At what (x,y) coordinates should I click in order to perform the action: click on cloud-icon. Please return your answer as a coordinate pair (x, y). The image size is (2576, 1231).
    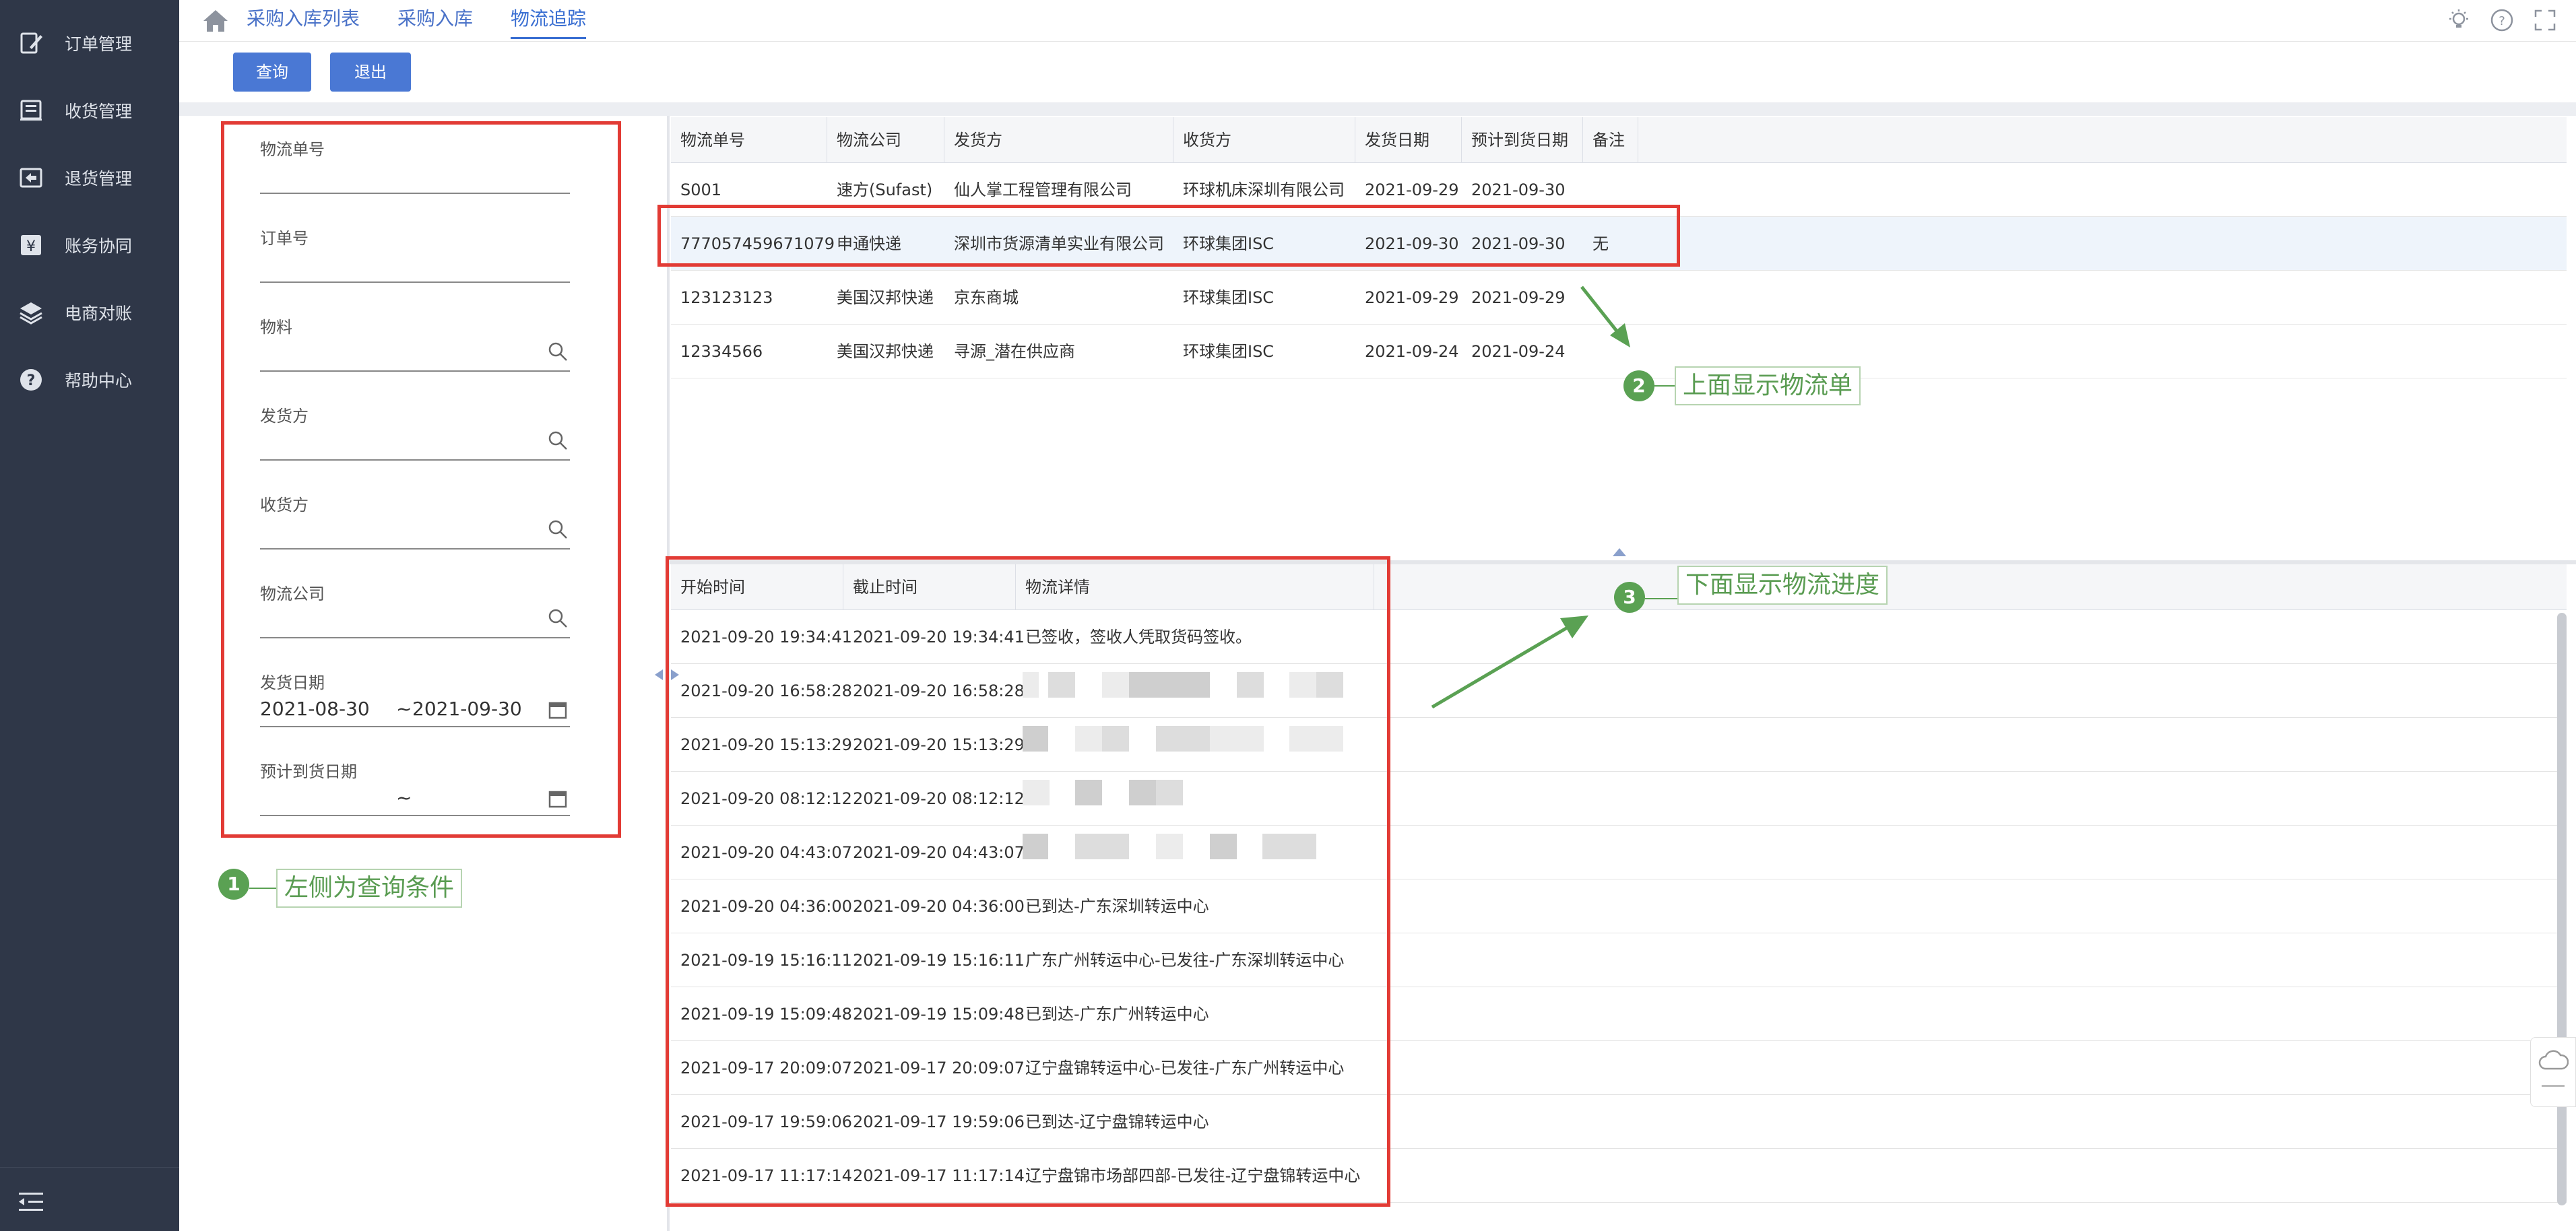
    Looking at the image, I should click on (2554, 1060).